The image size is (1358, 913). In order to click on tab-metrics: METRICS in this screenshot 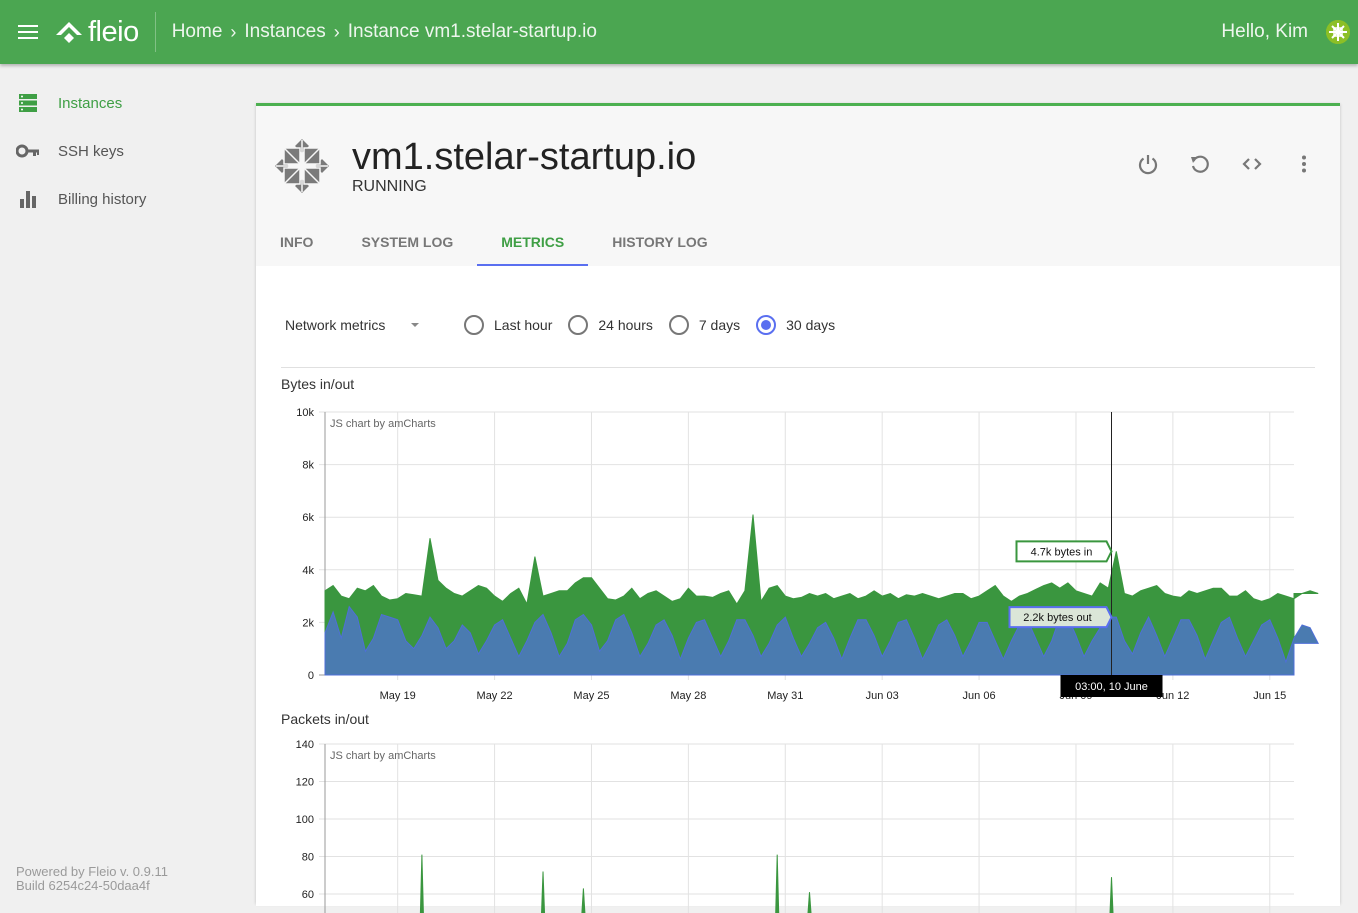, I will do `click(532, 242)`.